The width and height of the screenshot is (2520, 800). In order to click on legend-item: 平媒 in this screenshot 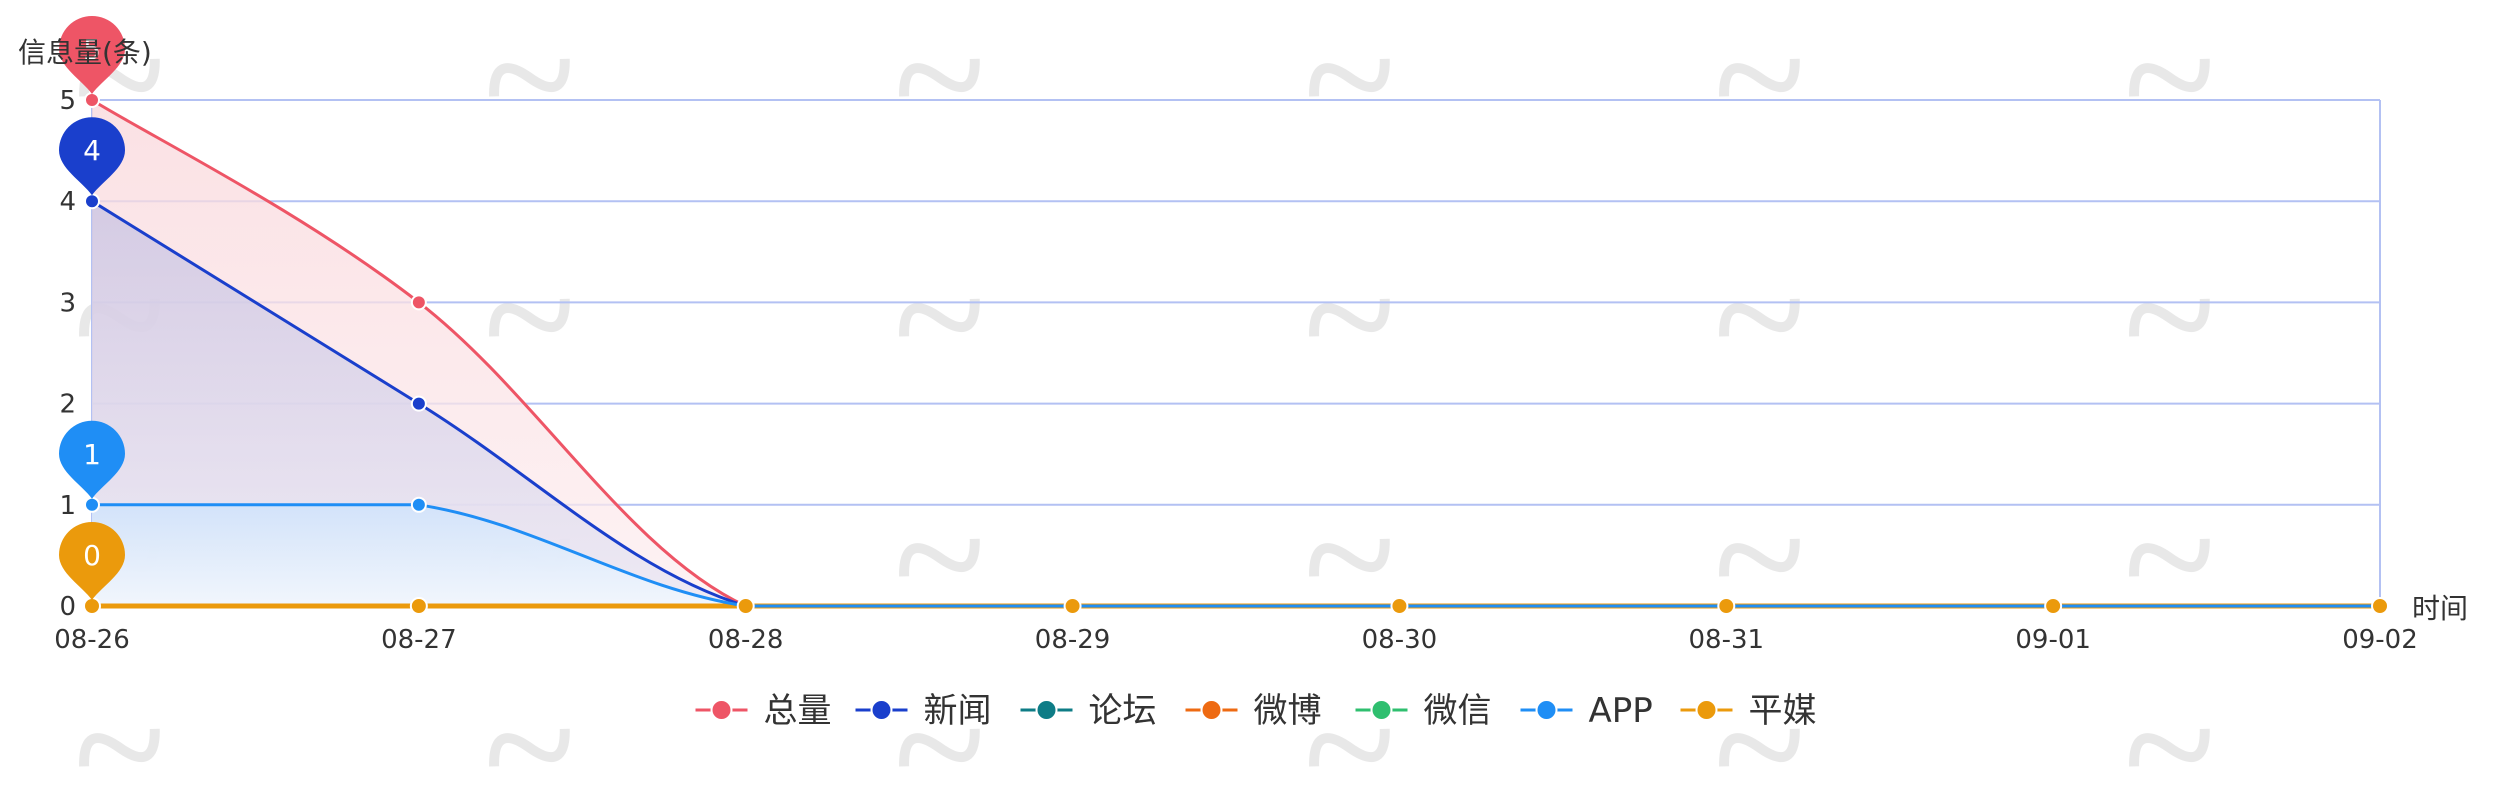, I will do `click(1748, 711)`.